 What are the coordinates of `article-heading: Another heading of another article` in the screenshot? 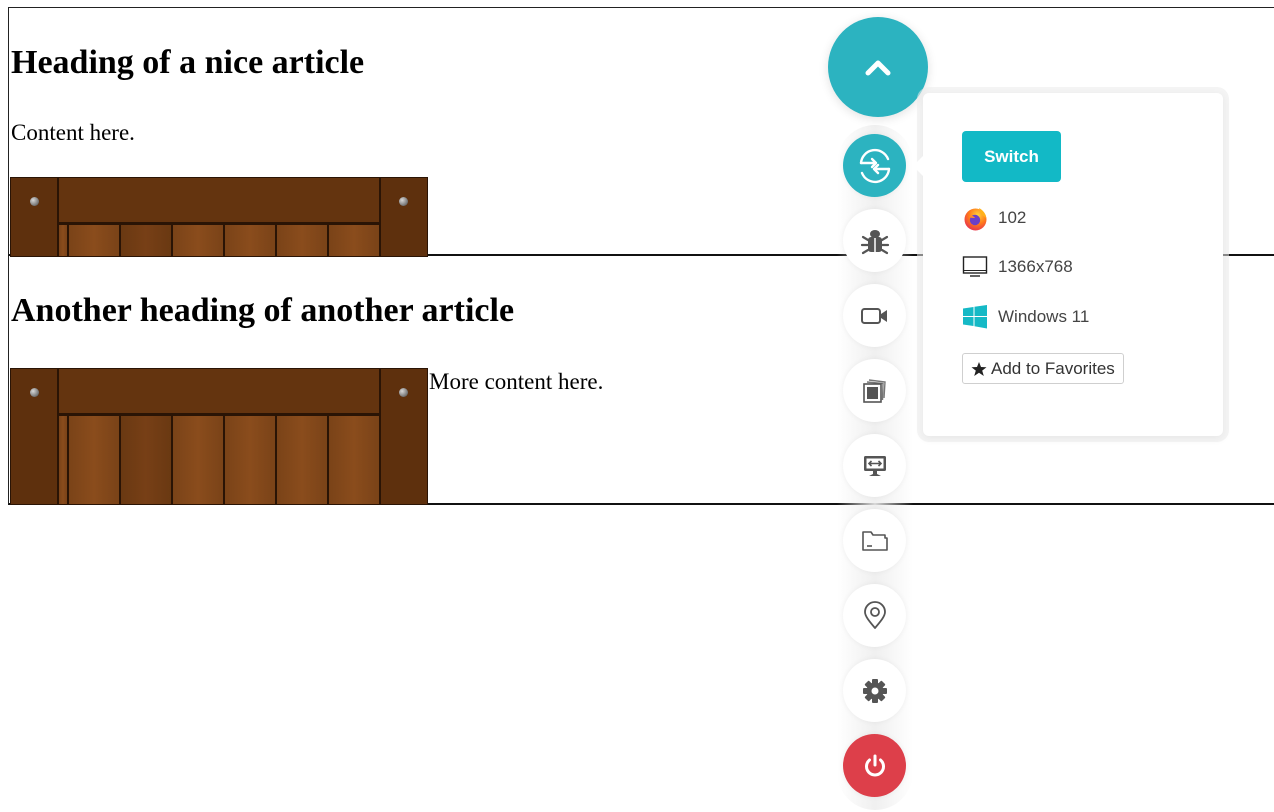 It's located at (263, 310).